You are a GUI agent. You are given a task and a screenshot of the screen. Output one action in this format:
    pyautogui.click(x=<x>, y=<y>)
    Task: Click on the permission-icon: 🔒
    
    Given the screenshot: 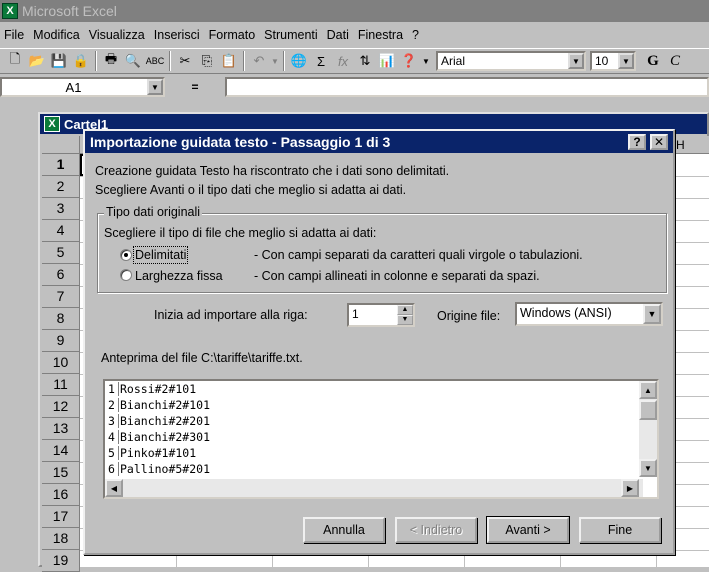 What is the action you would take?
    pyautogui.click(x=81, y=61)
    